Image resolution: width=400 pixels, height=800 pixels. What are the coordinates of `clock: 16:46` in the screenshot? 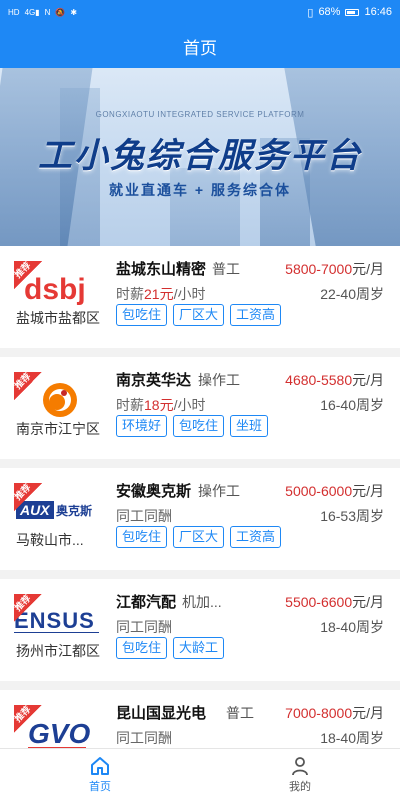 It's located at (378, 12).